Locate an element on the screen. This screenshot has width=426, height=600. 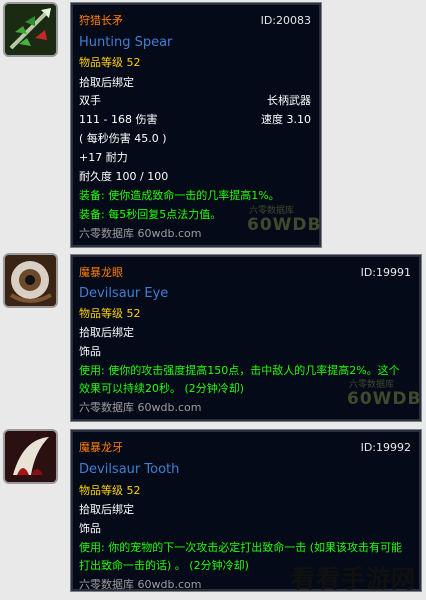
speed-text: 速度 3.10 is located at coordinates (286, 119).